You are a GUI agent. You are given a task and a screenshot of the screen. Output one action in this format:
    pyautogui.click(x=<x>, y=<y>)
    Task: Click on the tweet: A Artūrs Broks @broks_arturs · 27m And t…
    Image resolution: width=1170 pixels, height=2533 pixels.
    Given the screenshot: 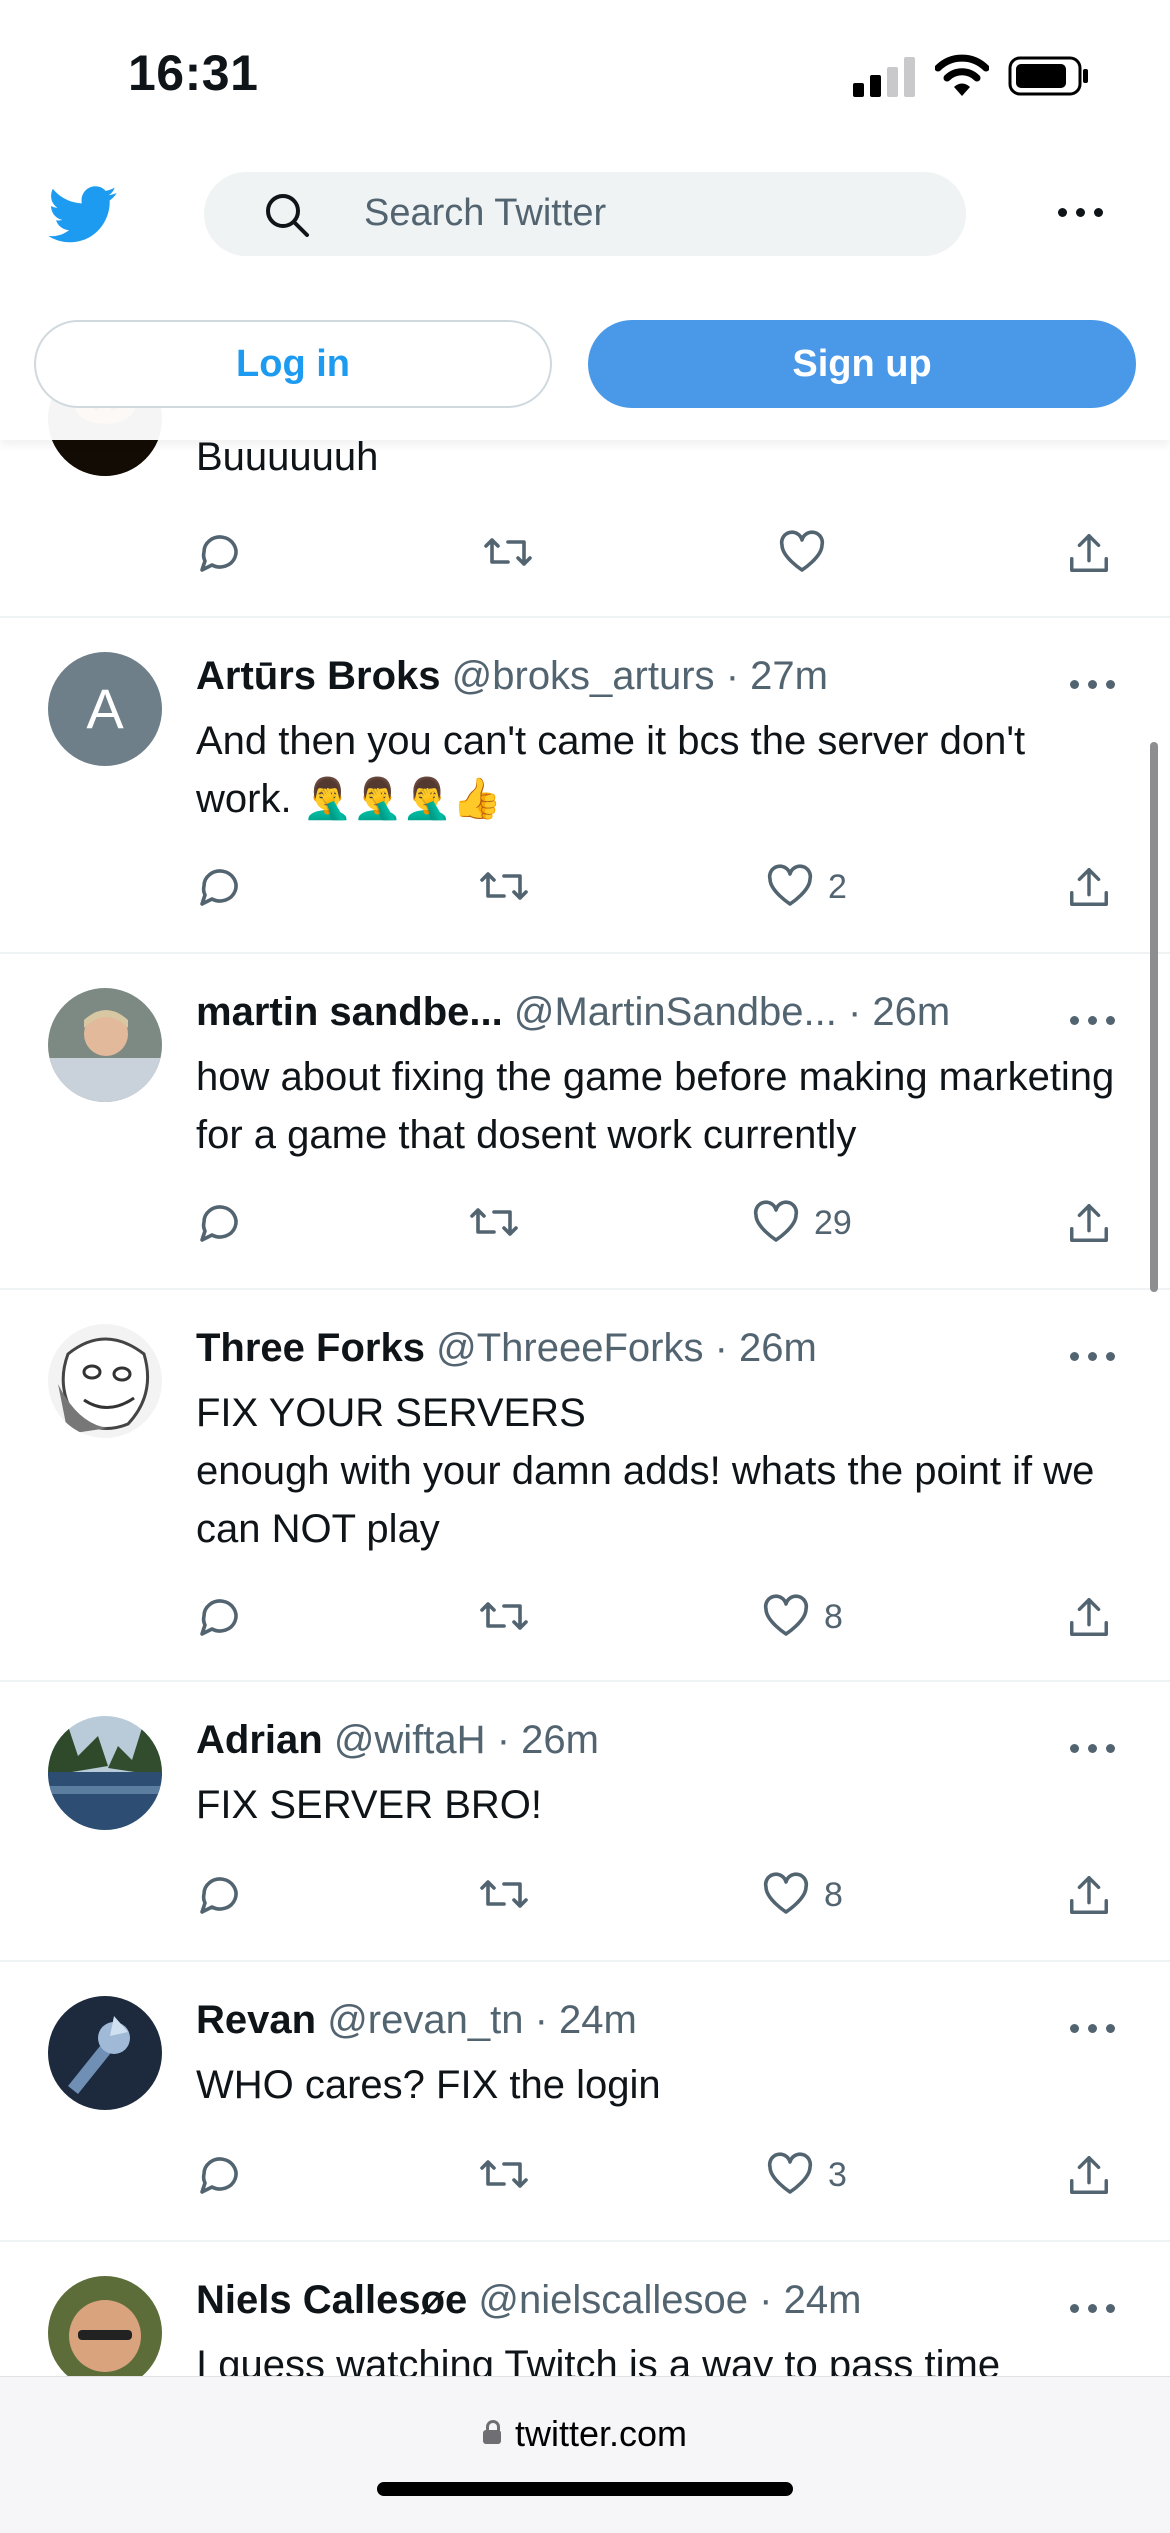 What is the action you would take?
    pyautogui.click(x=585, y=786)
    